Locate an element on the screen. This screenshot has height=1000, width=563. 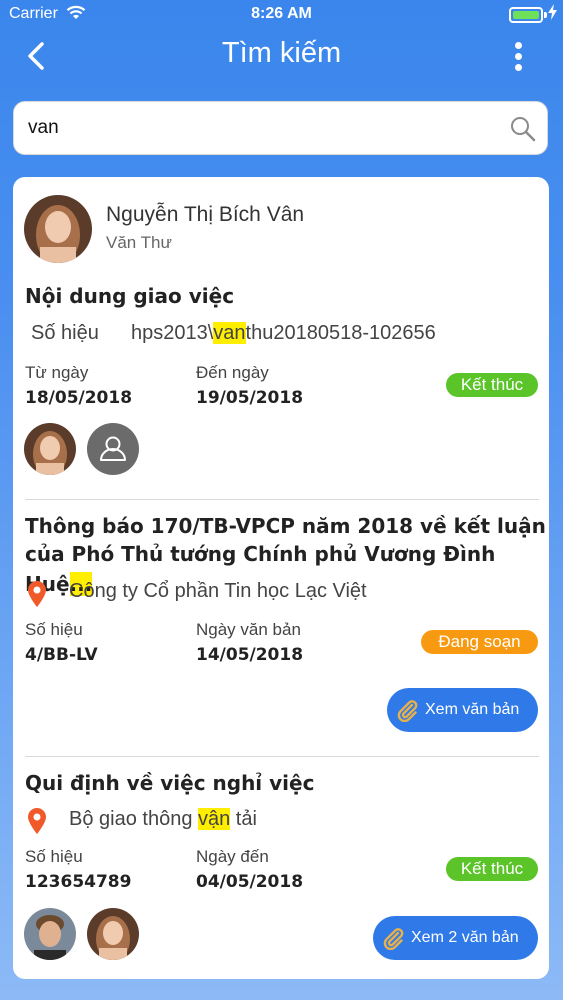
search-highlight: vận is located at coordinates (214, 819).